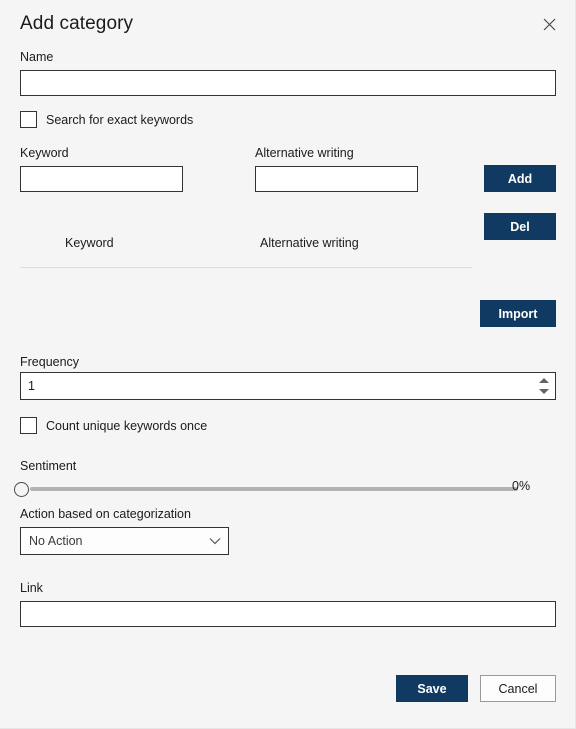 This screenshot has height=729, width=576. Describe the element at coordinates (21, 489) in the screenshot. I see `sentiment-slider-thumb` at that location.